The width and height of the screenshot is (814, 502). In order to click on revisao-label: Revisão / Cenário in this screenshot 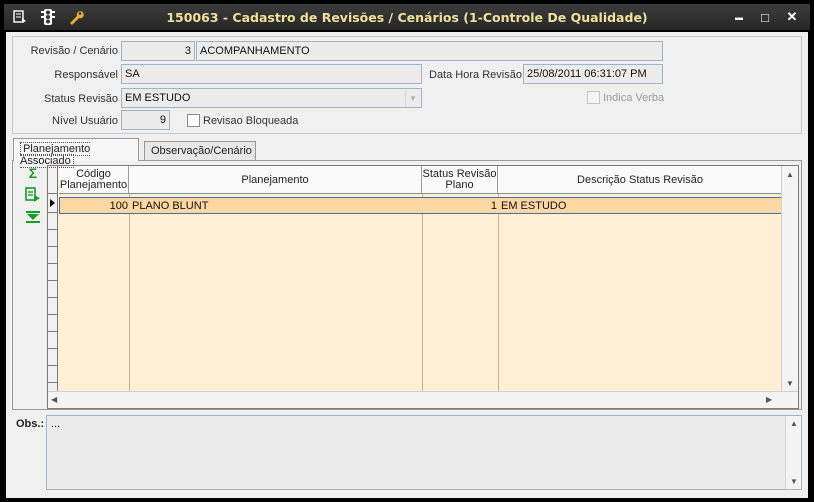, I will do `click(74, 51)`.